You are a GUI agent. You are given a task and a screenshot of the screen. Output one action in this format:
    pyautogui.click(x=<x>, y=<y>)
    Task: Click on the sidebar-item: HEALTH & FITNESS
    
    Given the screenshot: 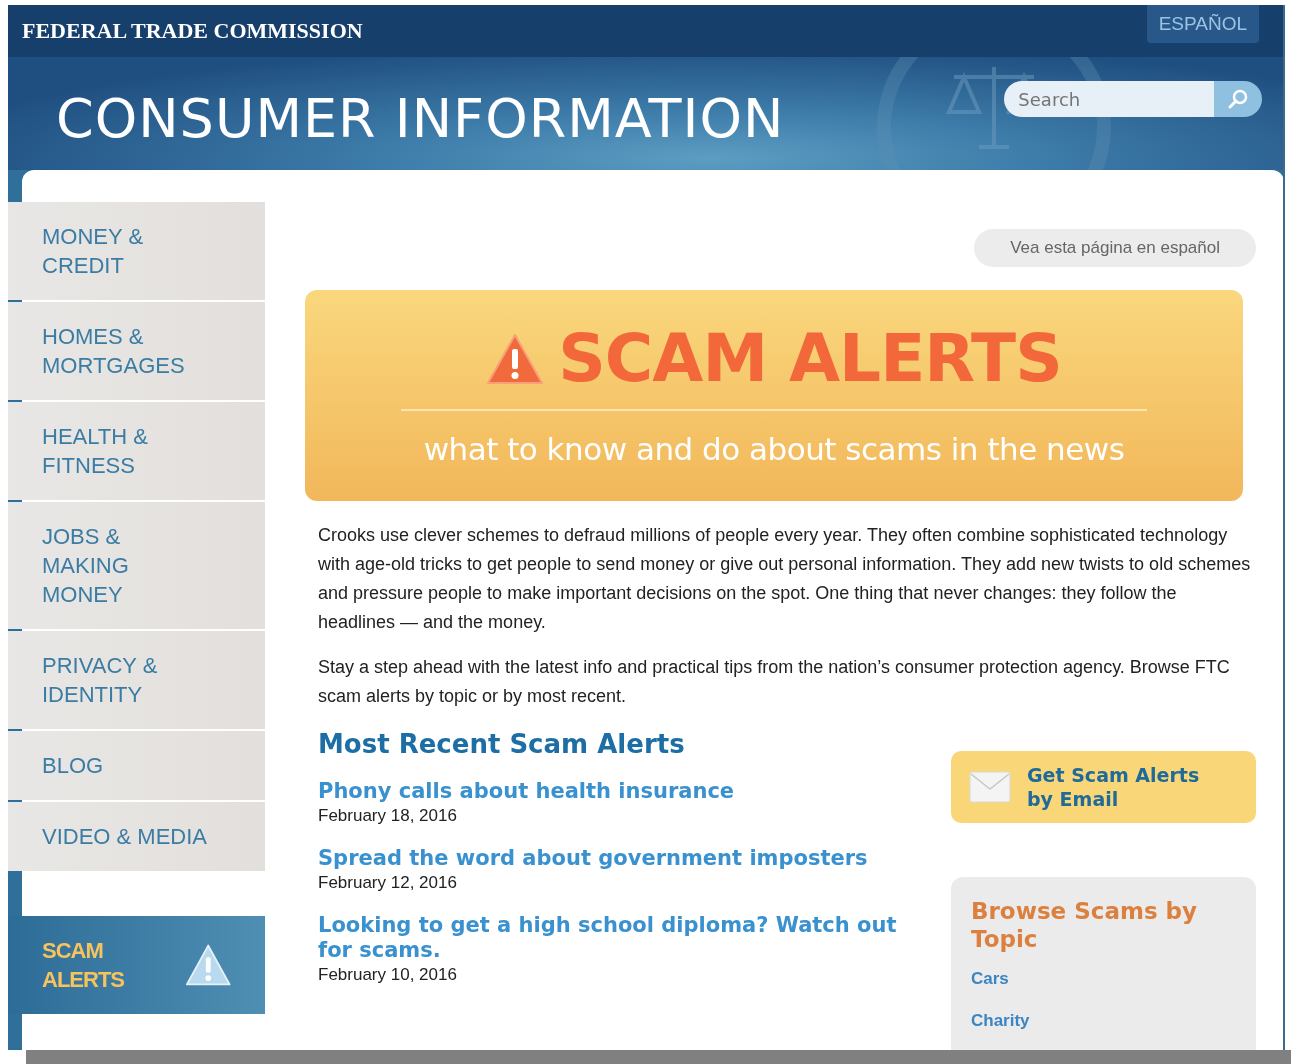 What is the action you would take?
    pyautogui.click(x=136, y=451)
    